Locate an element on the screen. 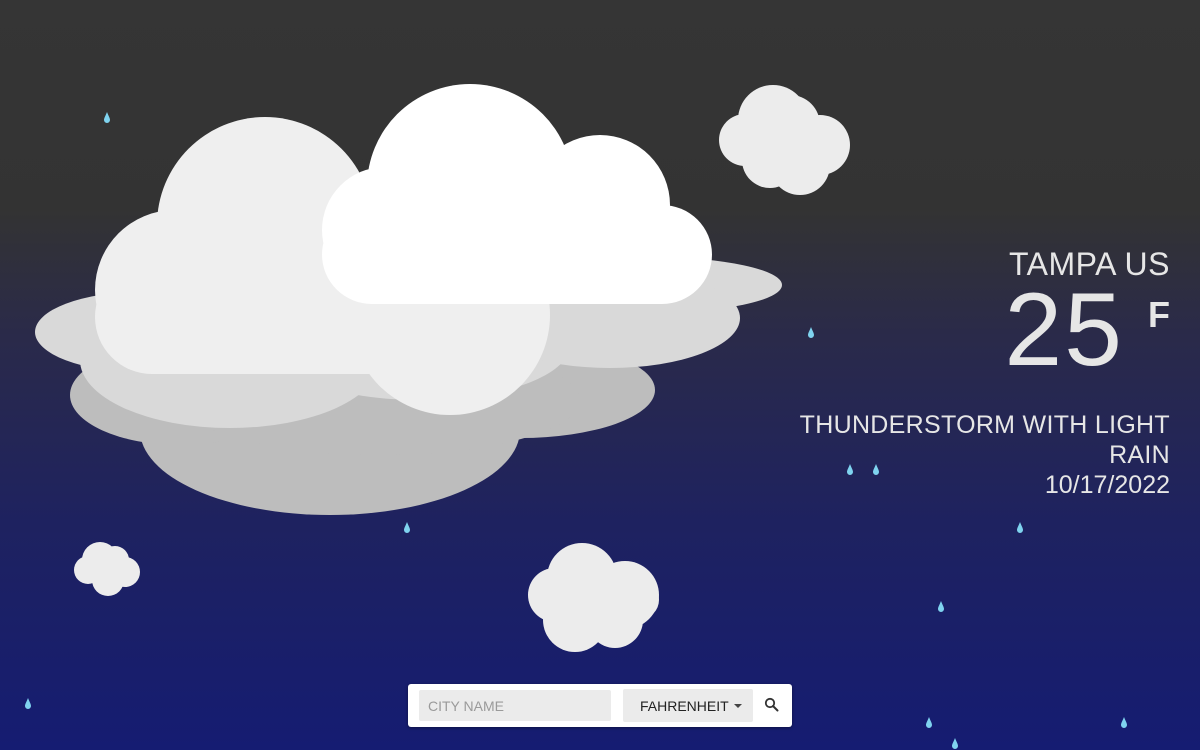  dropdown-caret-icon is located at coordinates (738, 706).